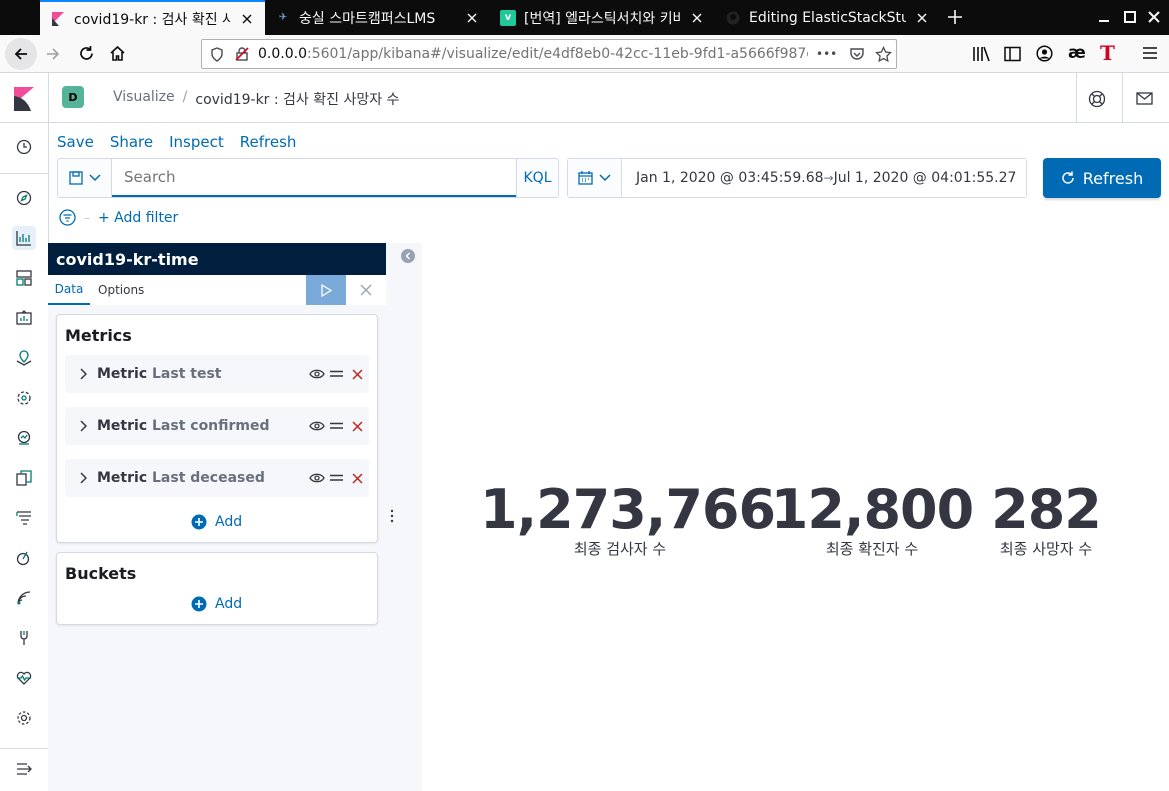 This screenshot has height=791, width=1169. What do you see at coordinates (24, 438) in the screenshot?
I see `infrastructure-icon` at bounding box center [24, 438].